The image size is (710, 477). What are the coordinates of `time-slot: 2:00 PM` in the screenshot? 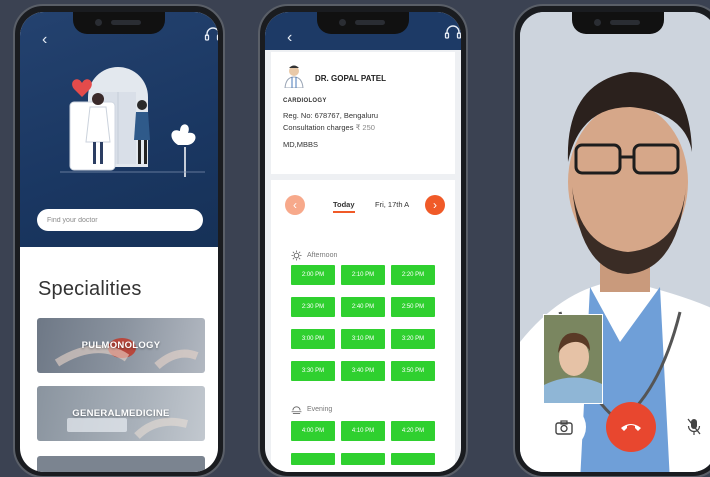 It's located at (313, 275).